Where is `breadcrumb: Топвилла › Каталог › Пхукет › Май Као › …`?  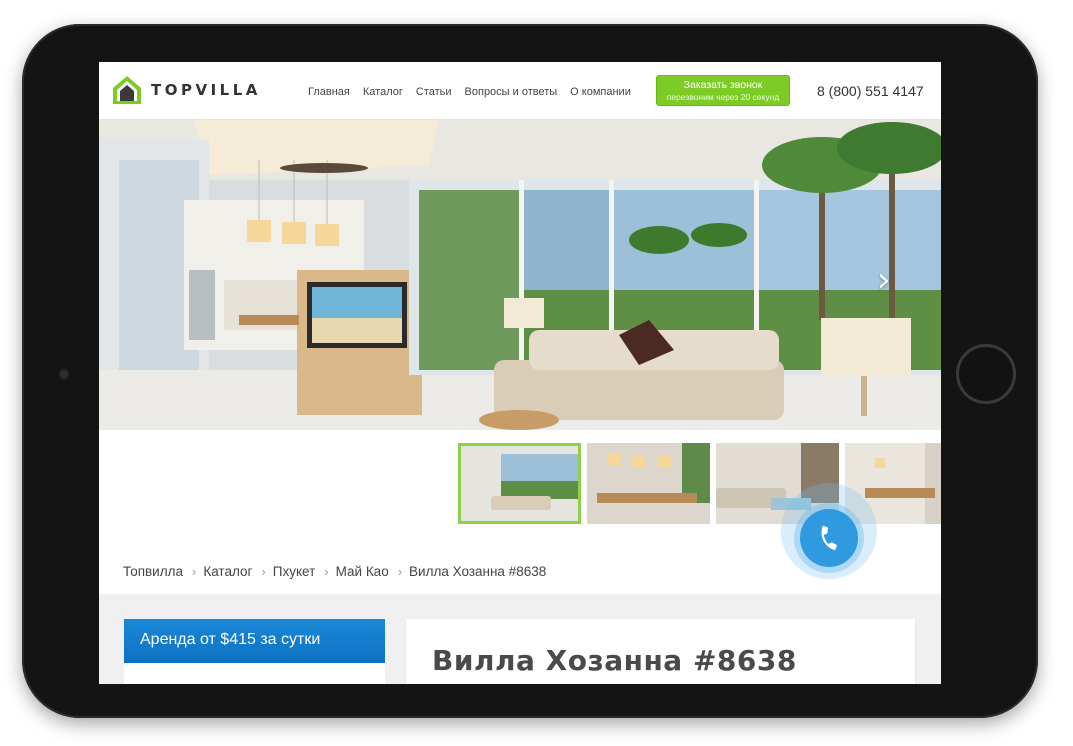
breadcrumb: Топвилла › Каталог › Пхукет › Май Као › … is located at coordinates (334, 571).